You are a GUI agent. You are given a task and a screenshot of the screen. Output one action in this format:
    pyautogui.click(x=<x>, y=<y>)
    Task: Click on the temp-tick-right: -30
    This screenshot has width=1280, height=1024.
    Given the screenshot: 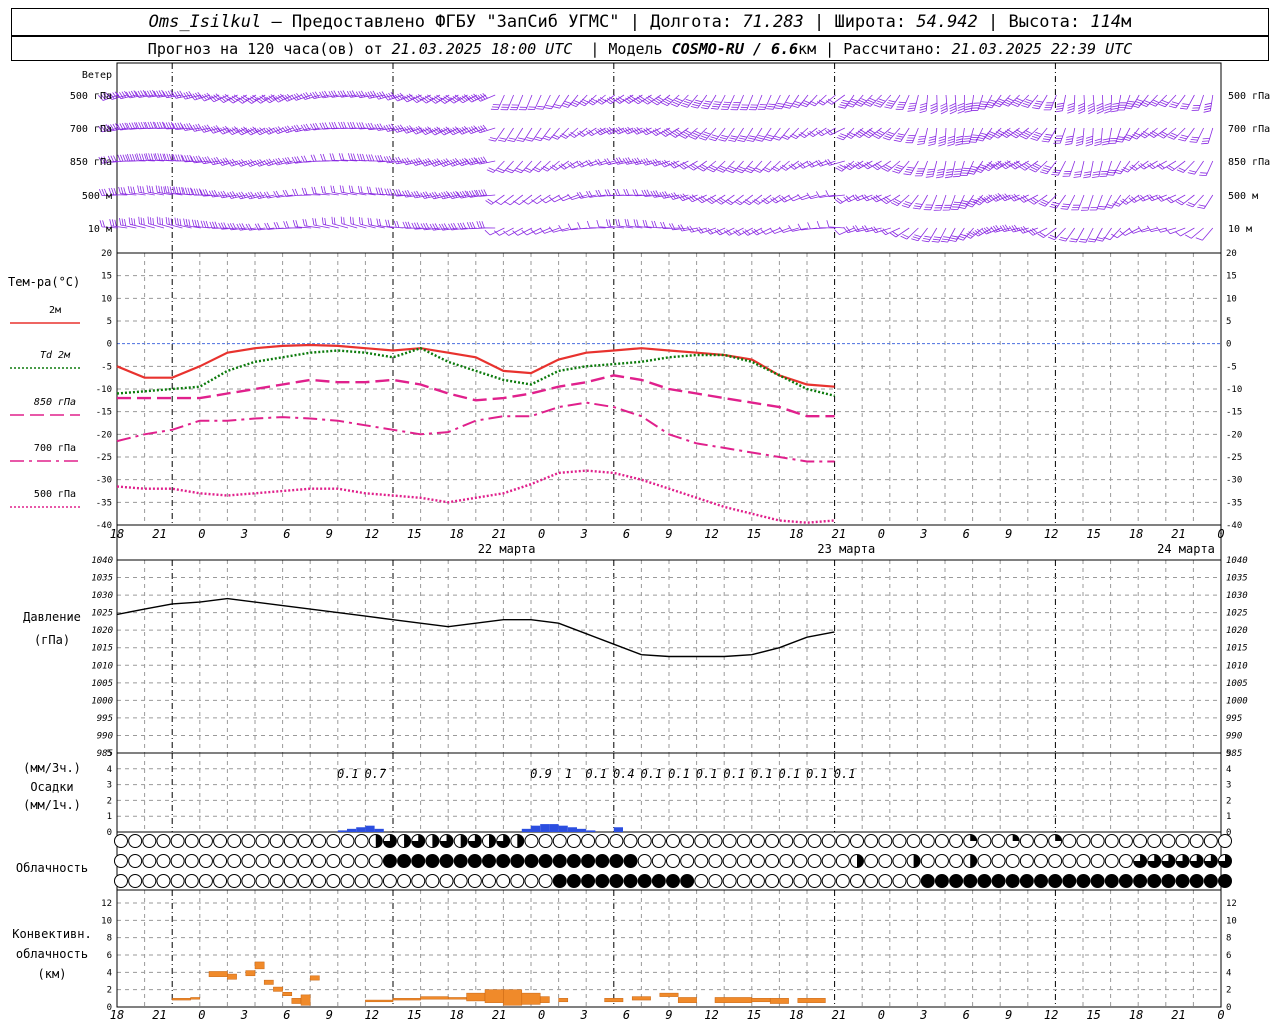 What is the action you would take?
    pyautogui.click(x=1234, y=481)
    